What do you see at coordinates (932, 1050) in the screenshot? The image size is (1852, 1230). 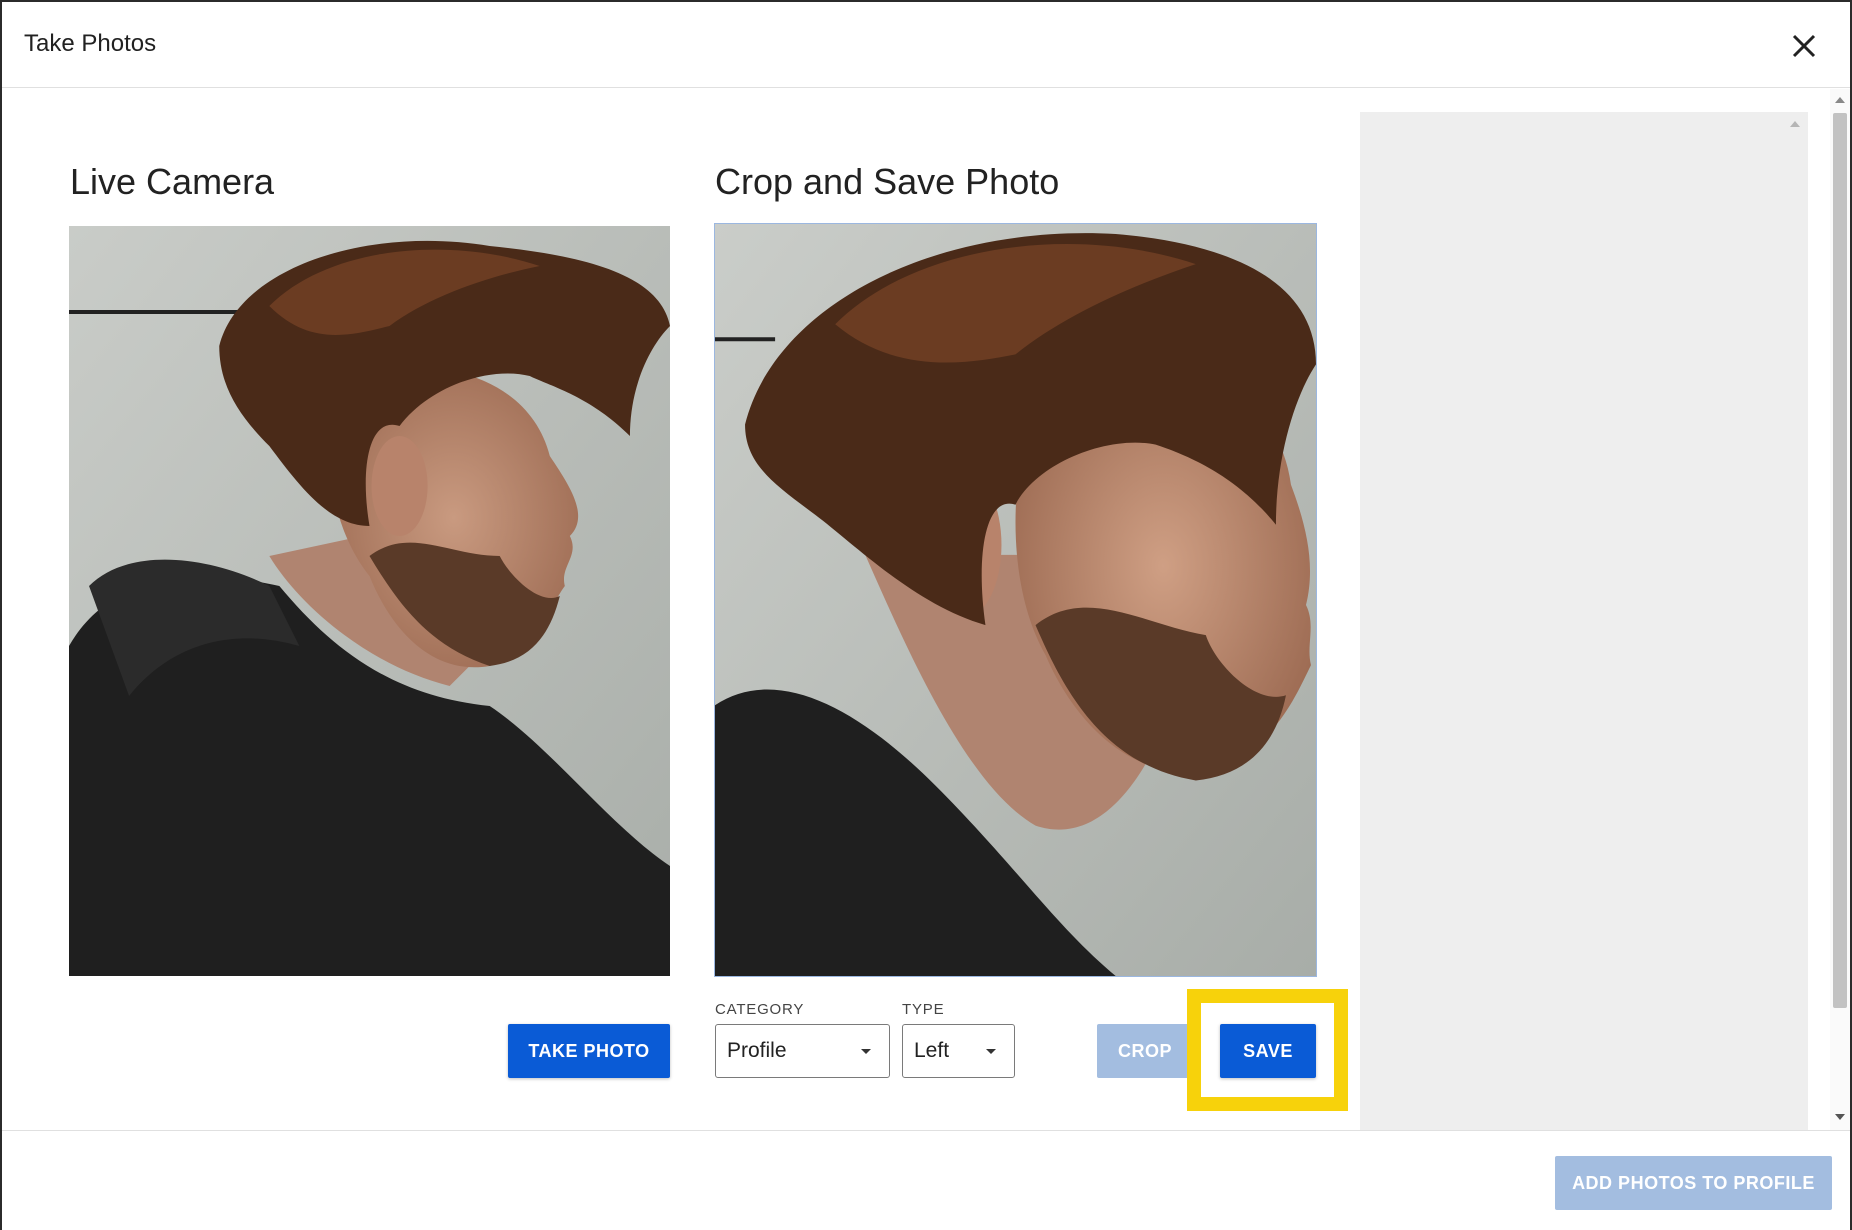 I see `type-value: Left` at bounding box center [932, 1050].